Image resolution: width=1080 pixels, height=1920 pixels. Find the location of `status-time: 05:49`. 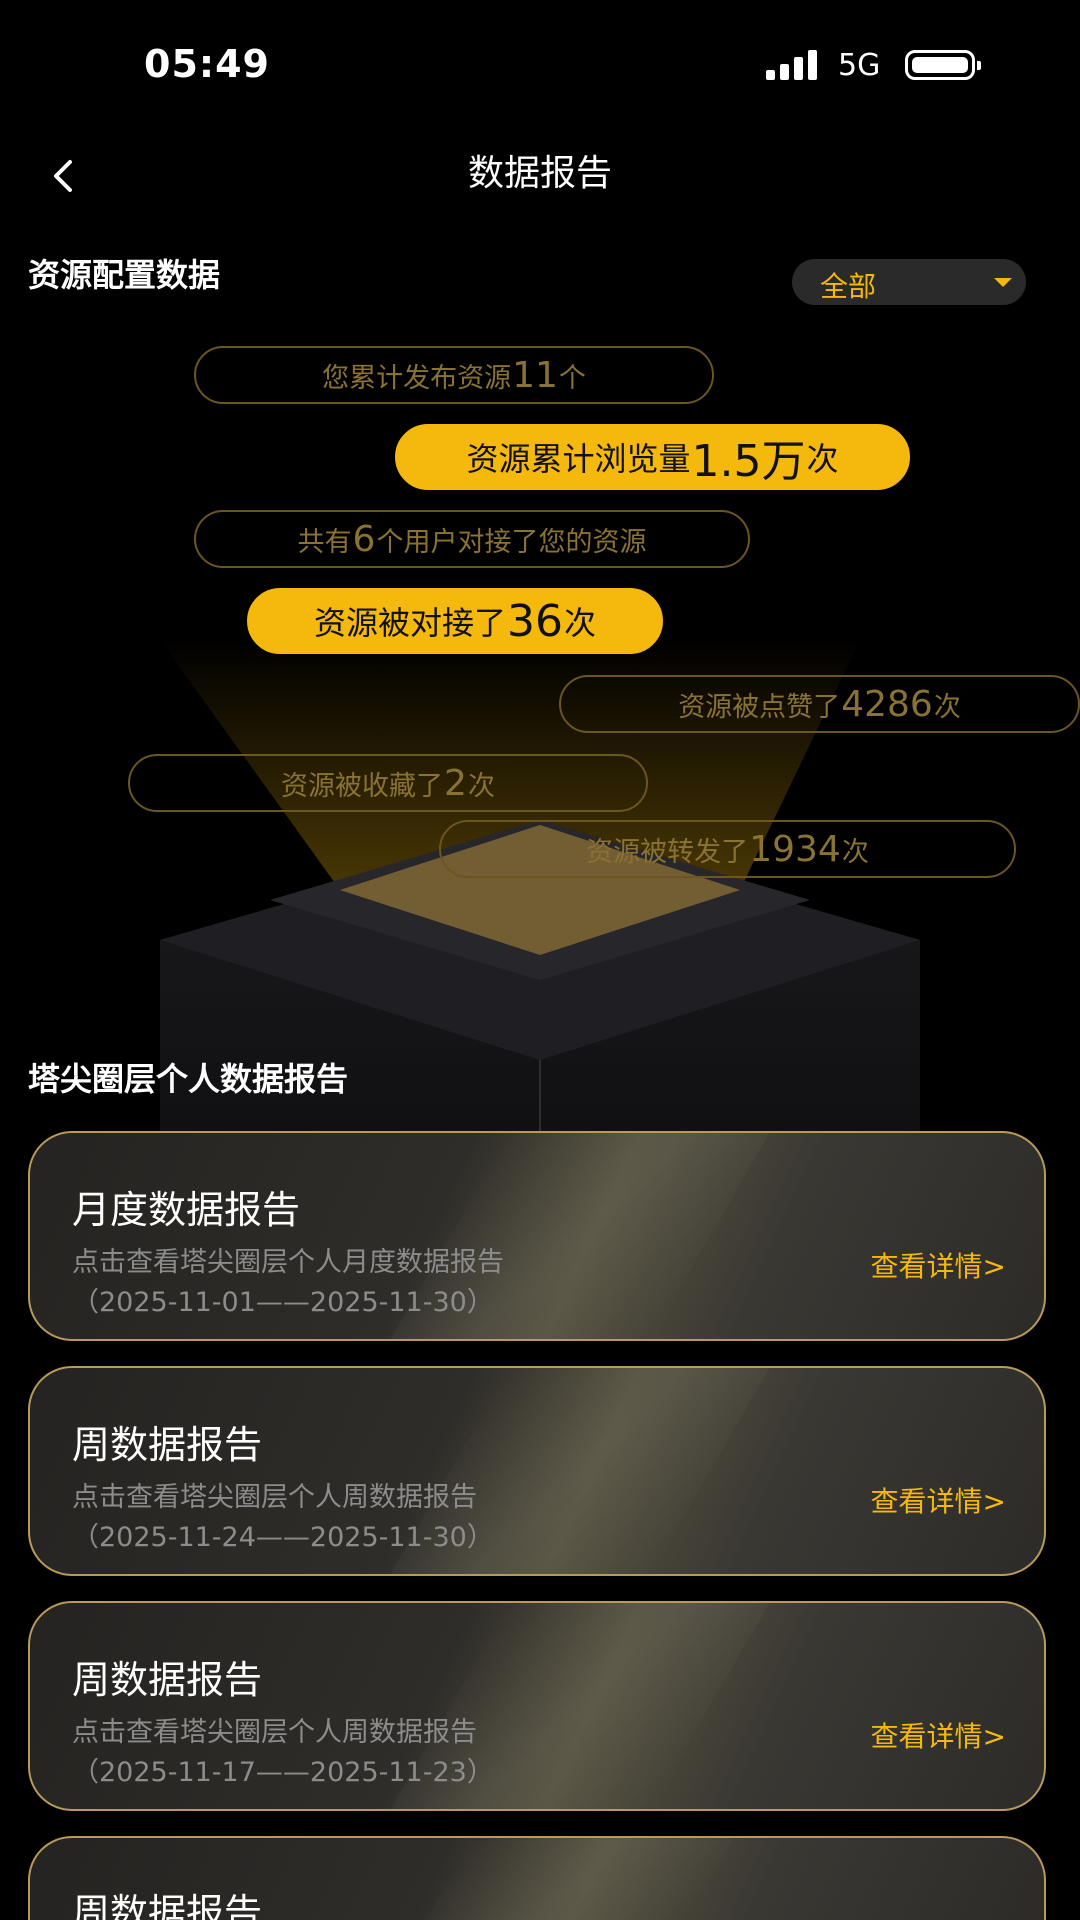

status-time: 05:49 is located at coordinates (207, 64).